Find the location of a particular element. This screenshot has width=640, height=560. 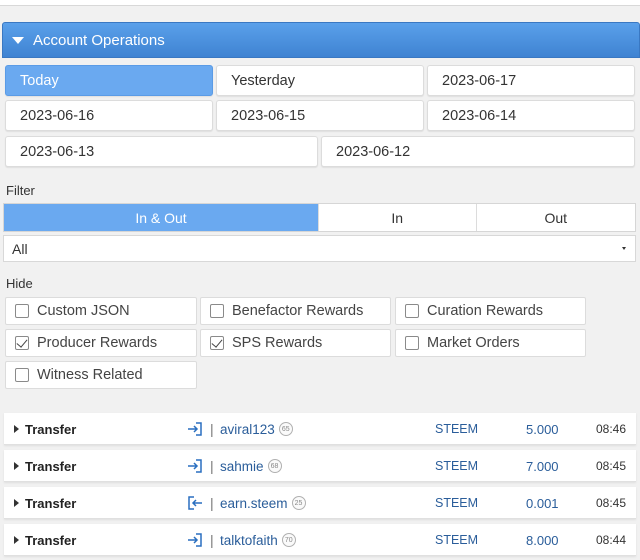

account-link: sahmie is located at coordinates (242, 466).